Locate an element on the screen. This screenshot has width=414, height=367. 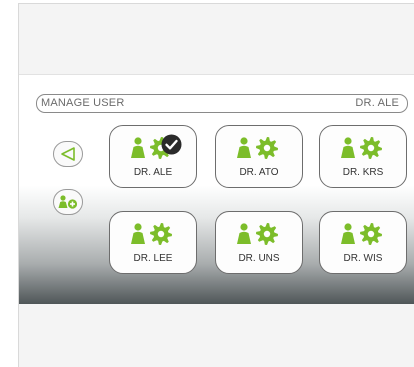
user-tile: DR. WIS is located at coordinates (363, 242).